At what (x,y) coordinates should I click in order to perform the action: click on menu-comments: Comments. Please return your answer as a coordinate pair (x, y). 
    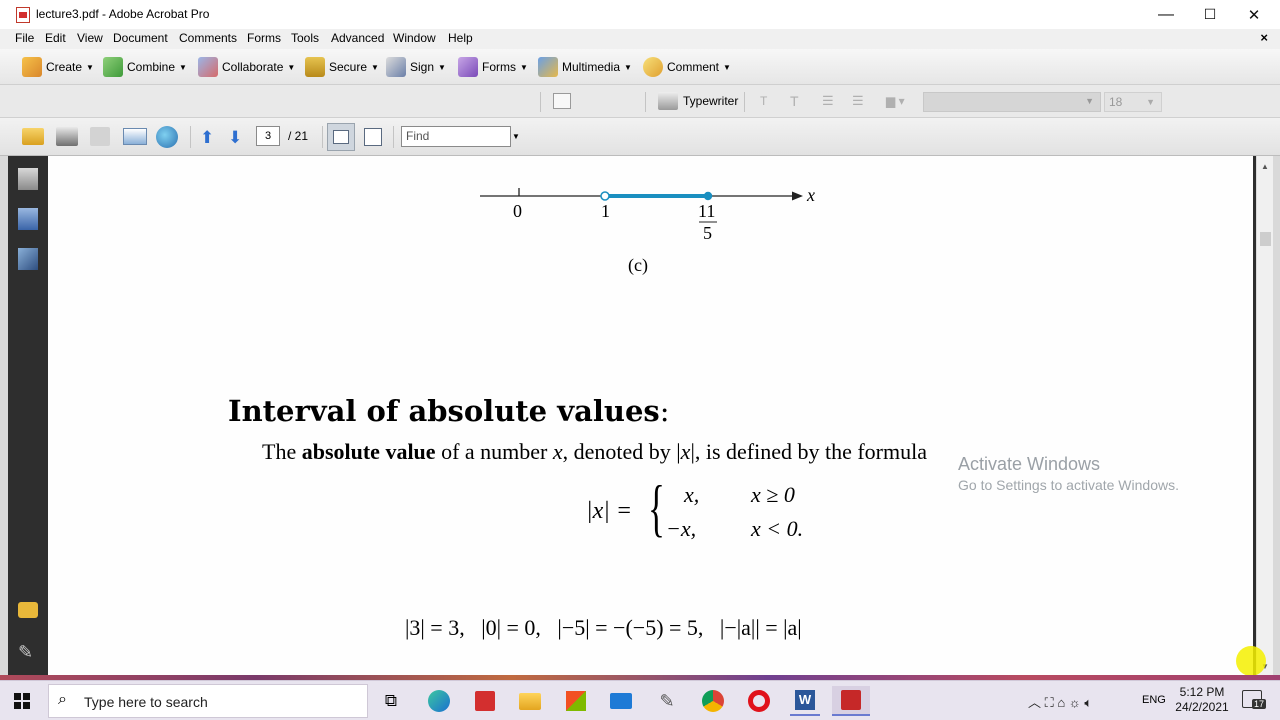
    Looking at the image, I should click on (208, 38).